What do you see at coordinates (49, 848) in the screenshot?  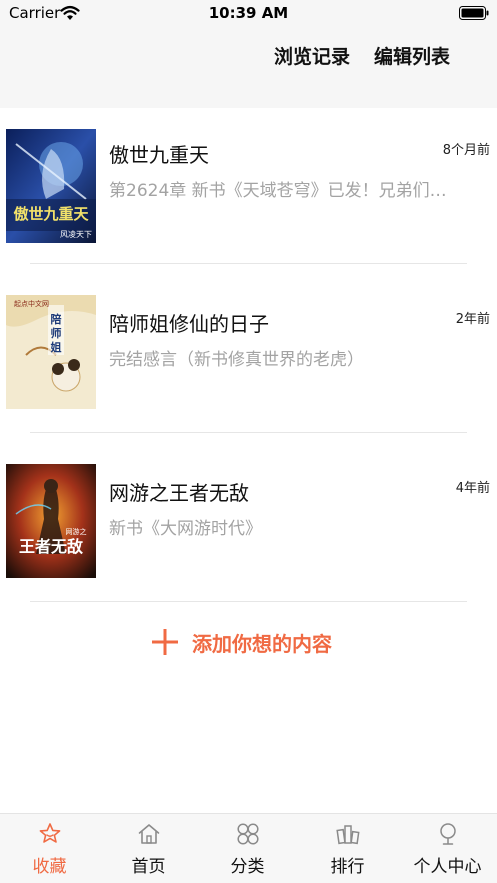 I see `tab-favorites: 收藏` at bounding box center [49, 848].